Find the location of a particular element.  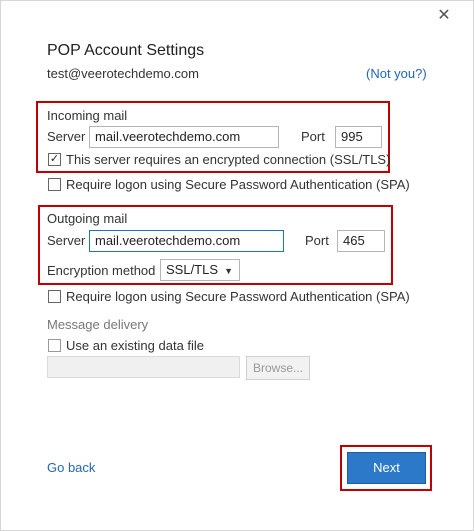

incoming-server-label: Server is located at coordinates (66, 136).